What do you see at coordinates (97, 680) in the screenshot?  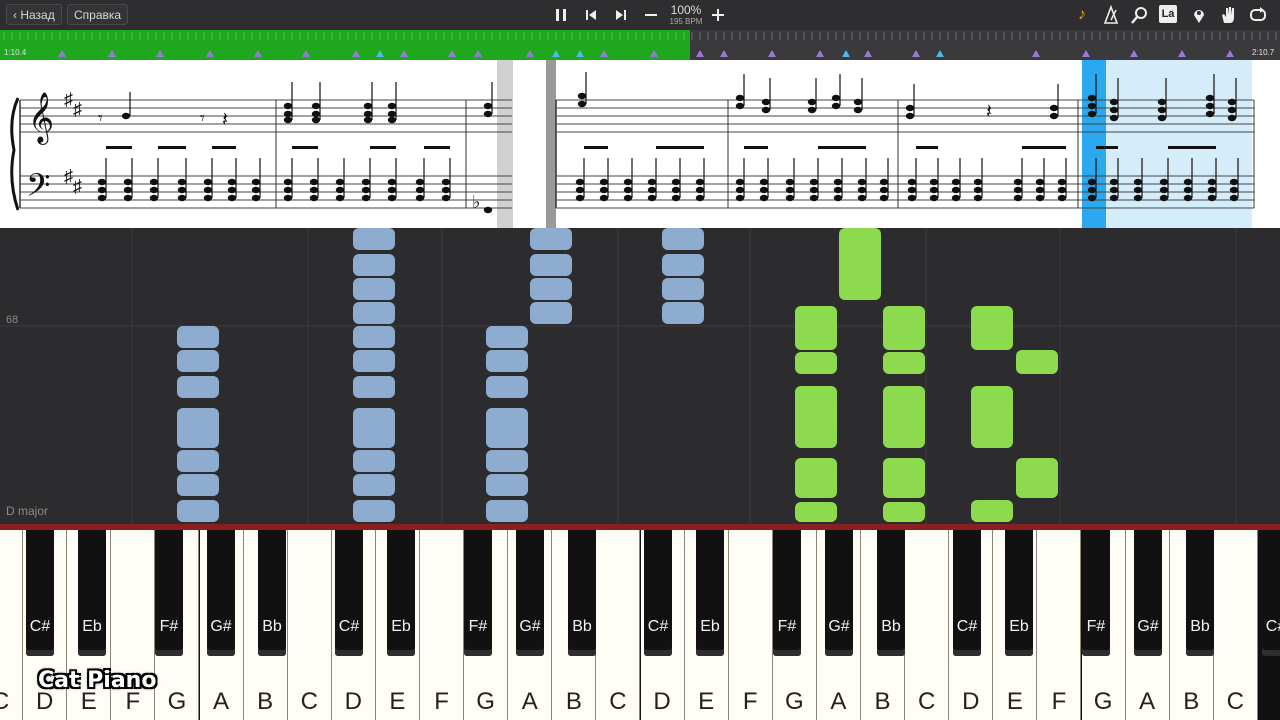 I see `watermark-logo: Cat Piano` at bounding box center [97, 680].